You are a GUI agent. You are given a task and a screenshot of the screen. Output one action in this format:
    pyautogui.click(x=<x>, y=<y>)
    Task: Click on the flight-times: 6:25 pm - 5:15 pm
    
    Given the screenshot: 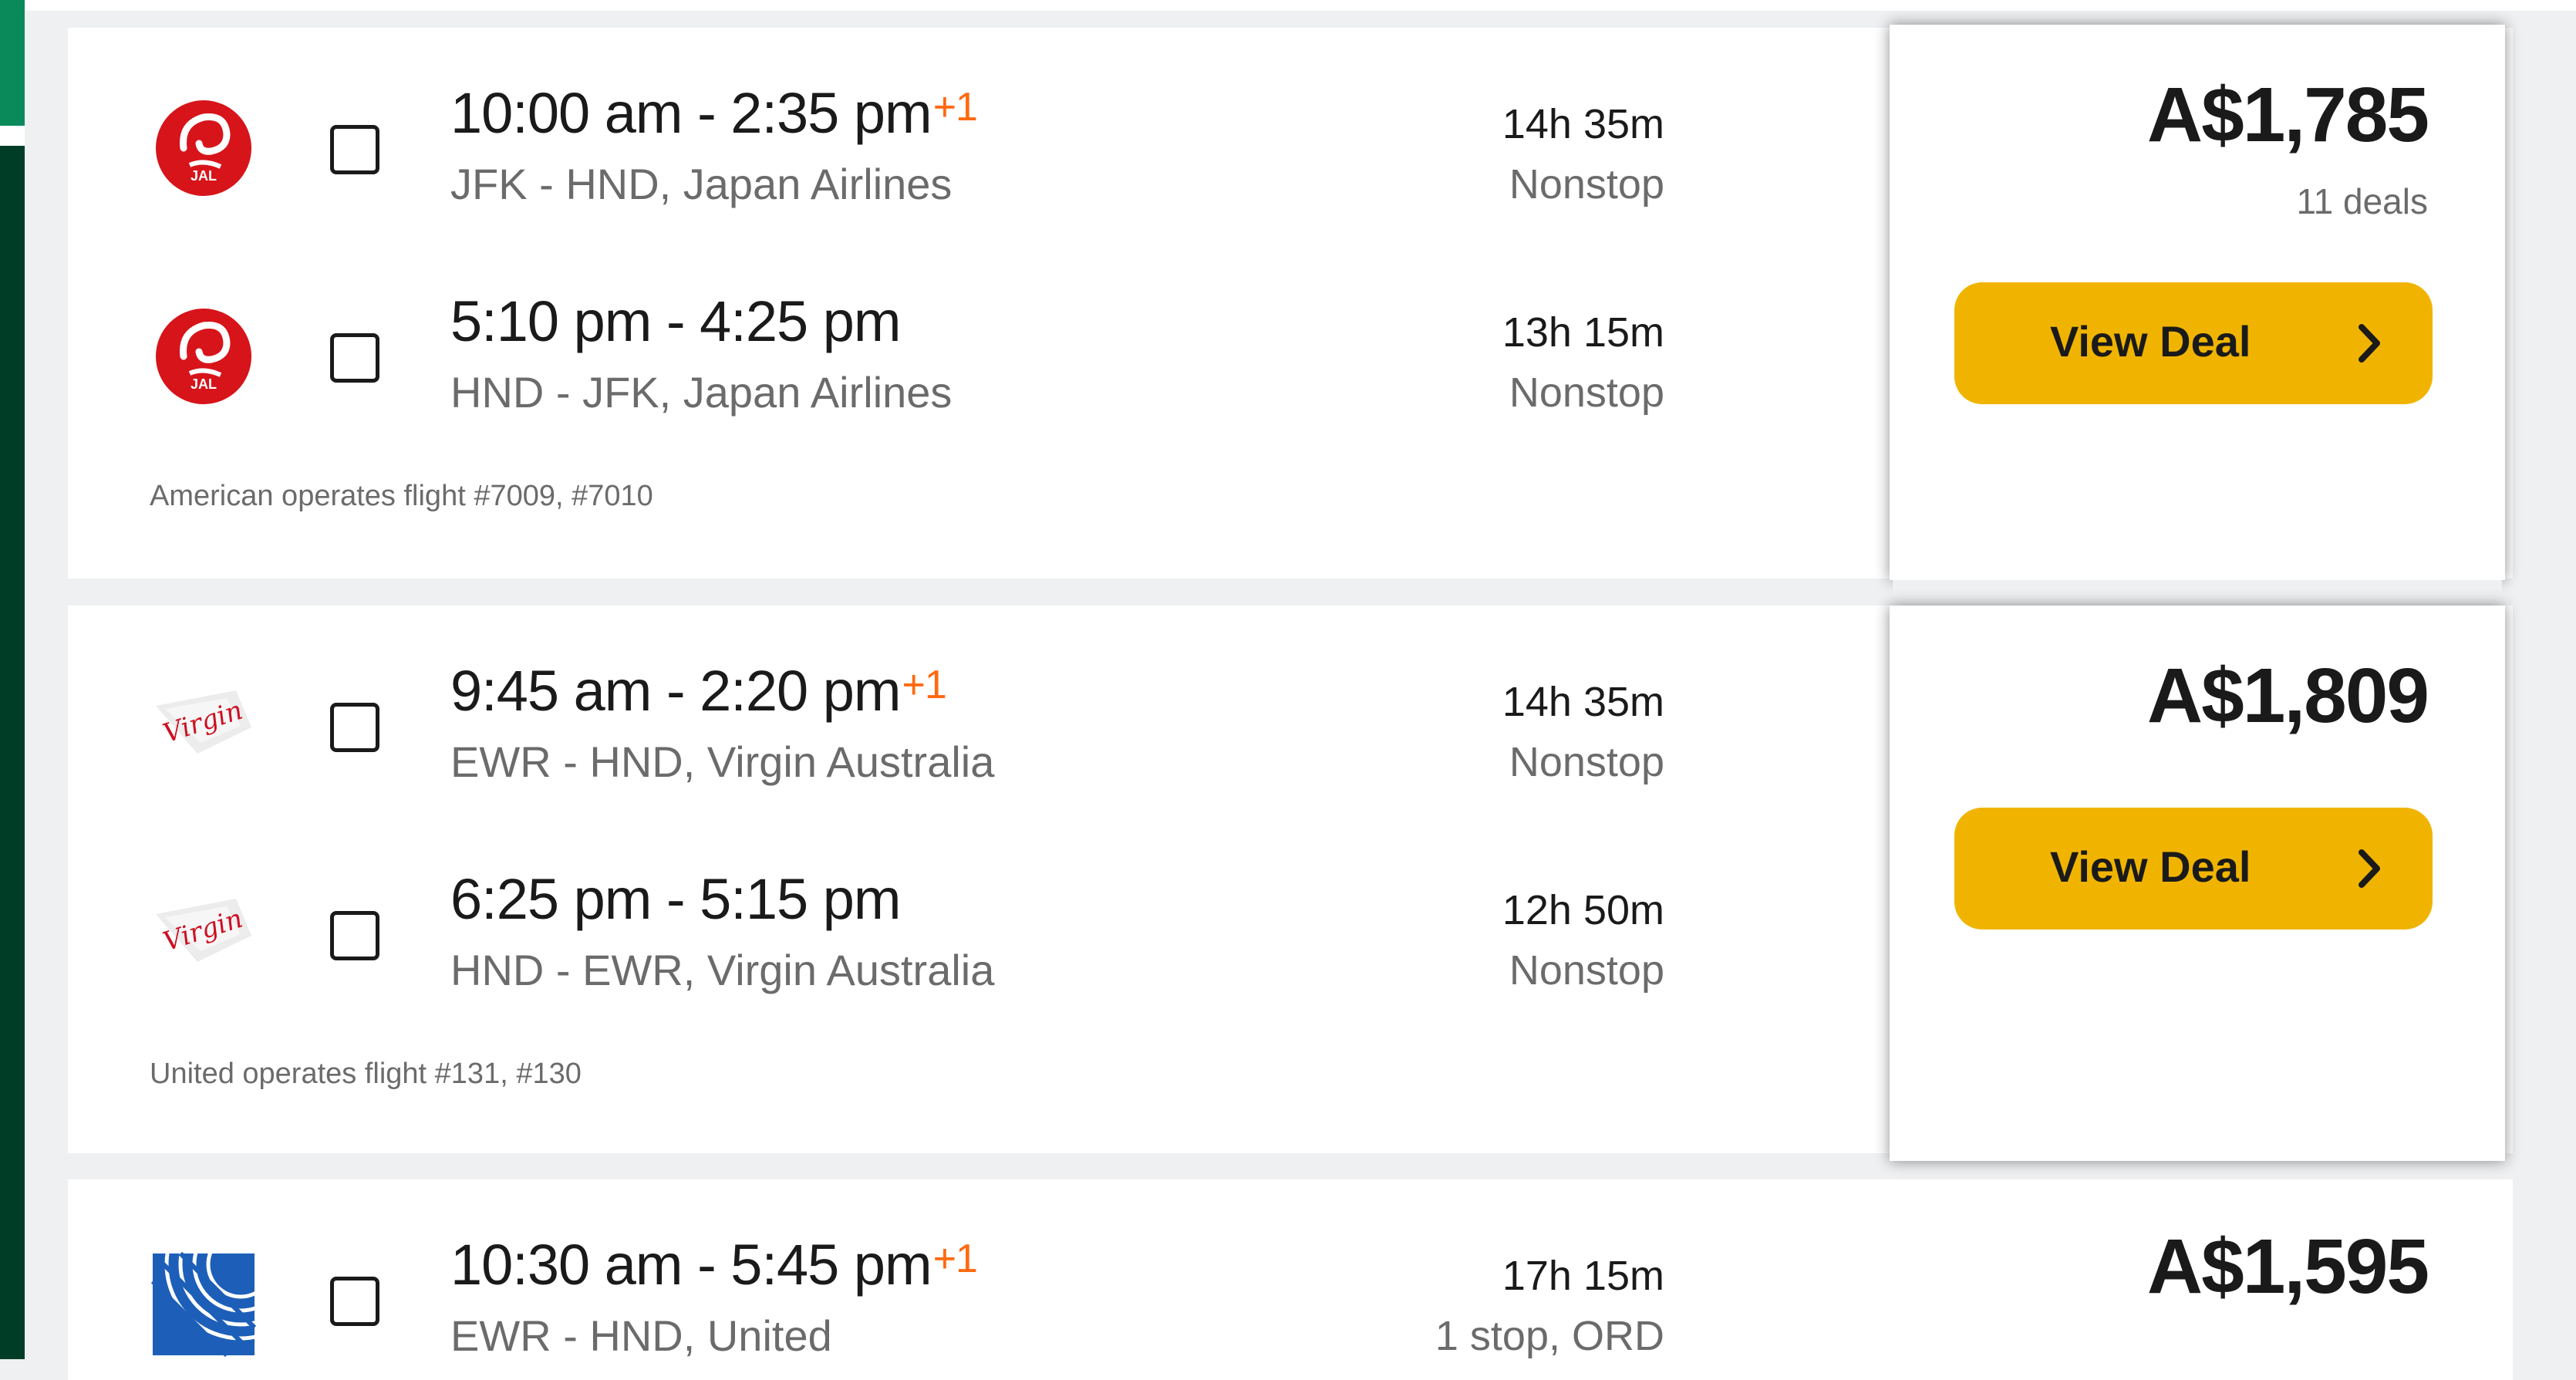 What is the action you would take?
    pyautogui.click(x=676, y=899)
    